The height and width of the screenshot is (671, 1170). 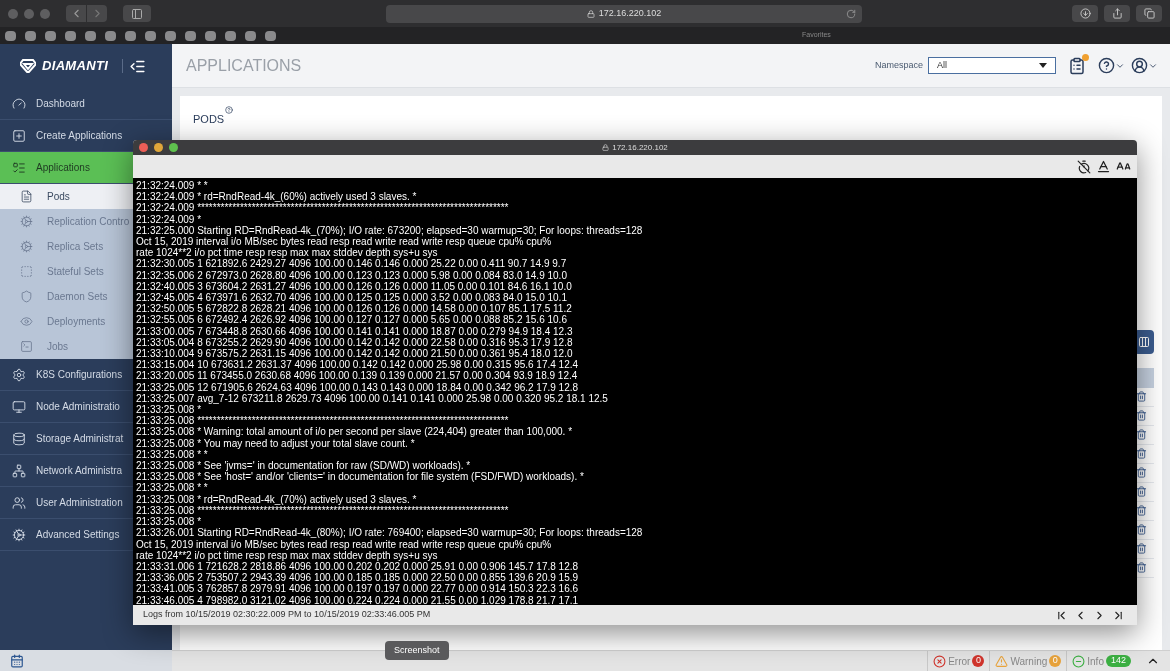 I want to click on gauge-icon, so click(x=19, y=103).